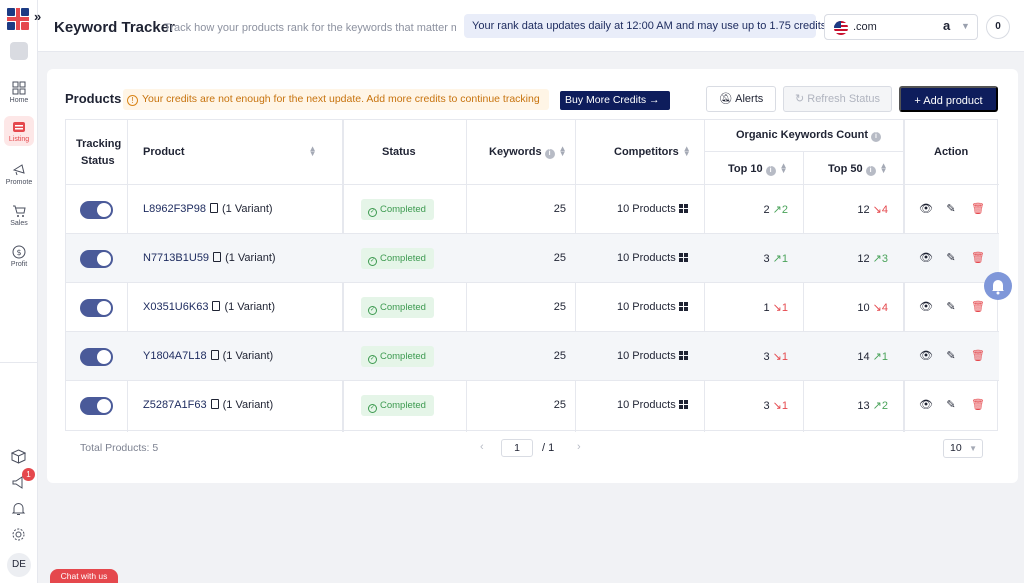 The height and width of the screenshot is (583, 1024). I want to click on product-sku-link: Z5287A1F63, so click(175, 405).